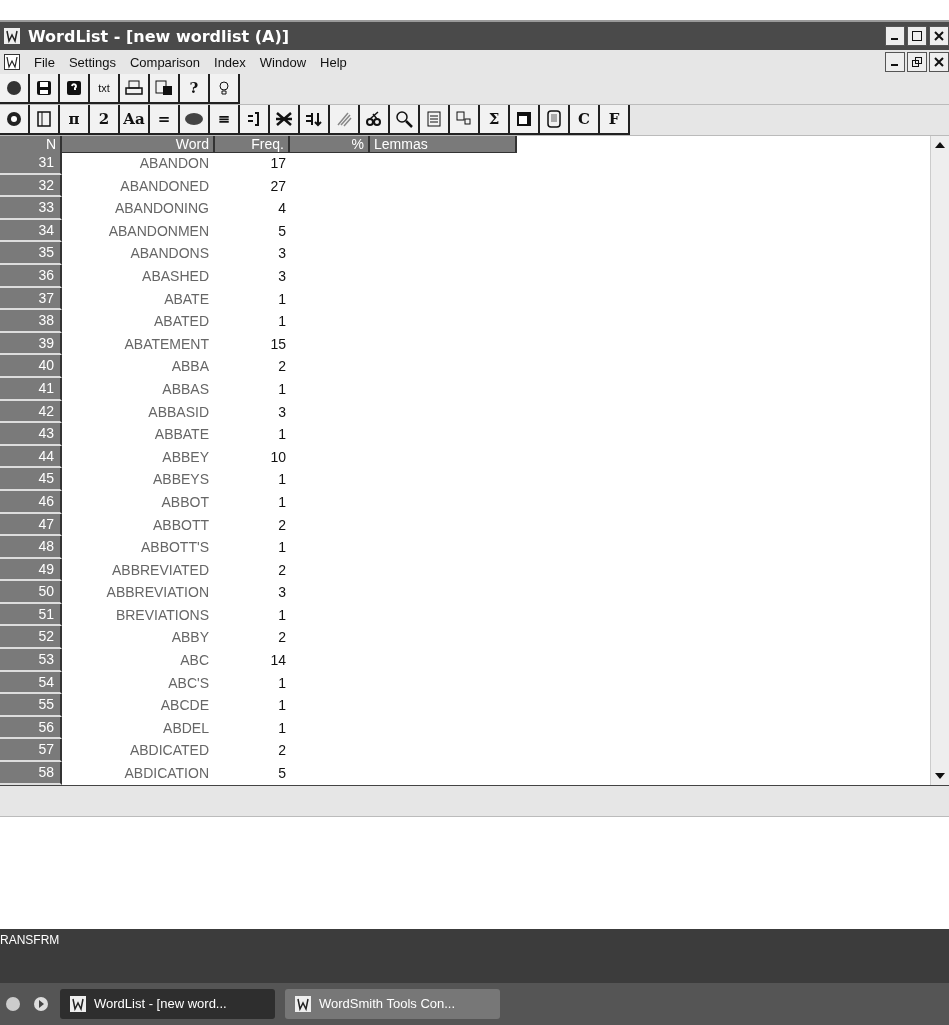 The height and width of the screenshot is (1025, 949). I want to click on word-cell-text: ABASHED, so click(175, 276).